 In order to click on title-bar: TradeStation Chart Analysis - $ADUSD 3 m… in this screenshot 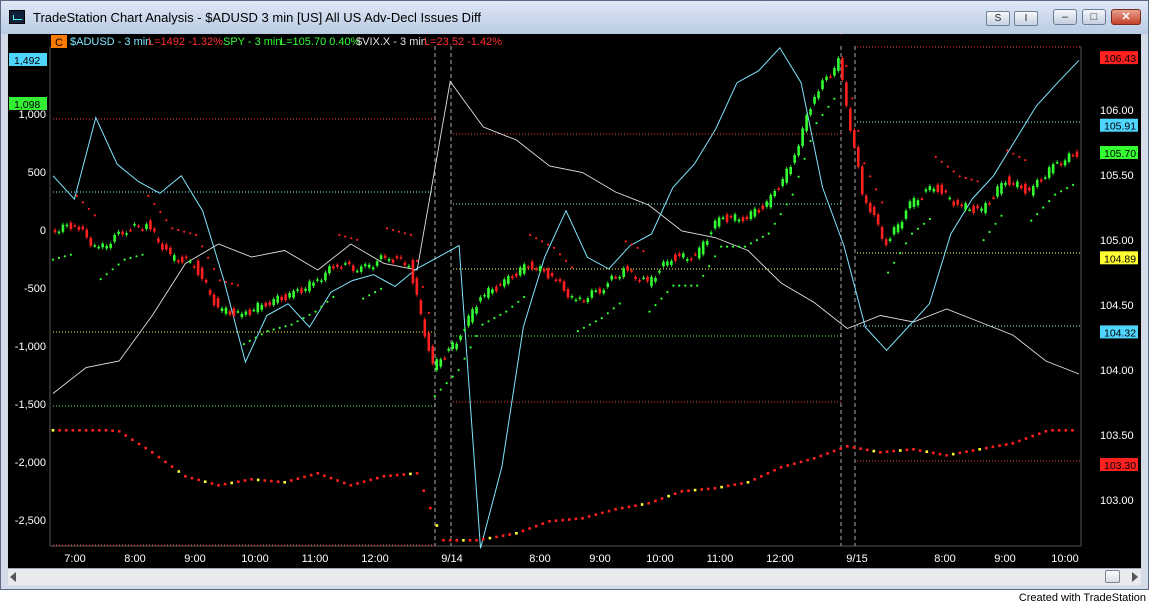, I will do `click(574, 17)`.